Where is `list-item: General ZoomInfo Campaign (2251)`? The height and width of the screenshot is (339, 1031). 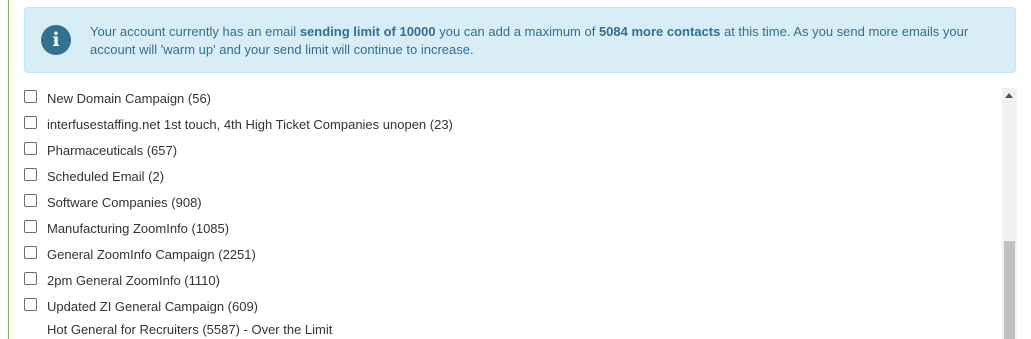
list-item: General ZoomInfo Campaign (2251) is located at coordinates (504, 254).